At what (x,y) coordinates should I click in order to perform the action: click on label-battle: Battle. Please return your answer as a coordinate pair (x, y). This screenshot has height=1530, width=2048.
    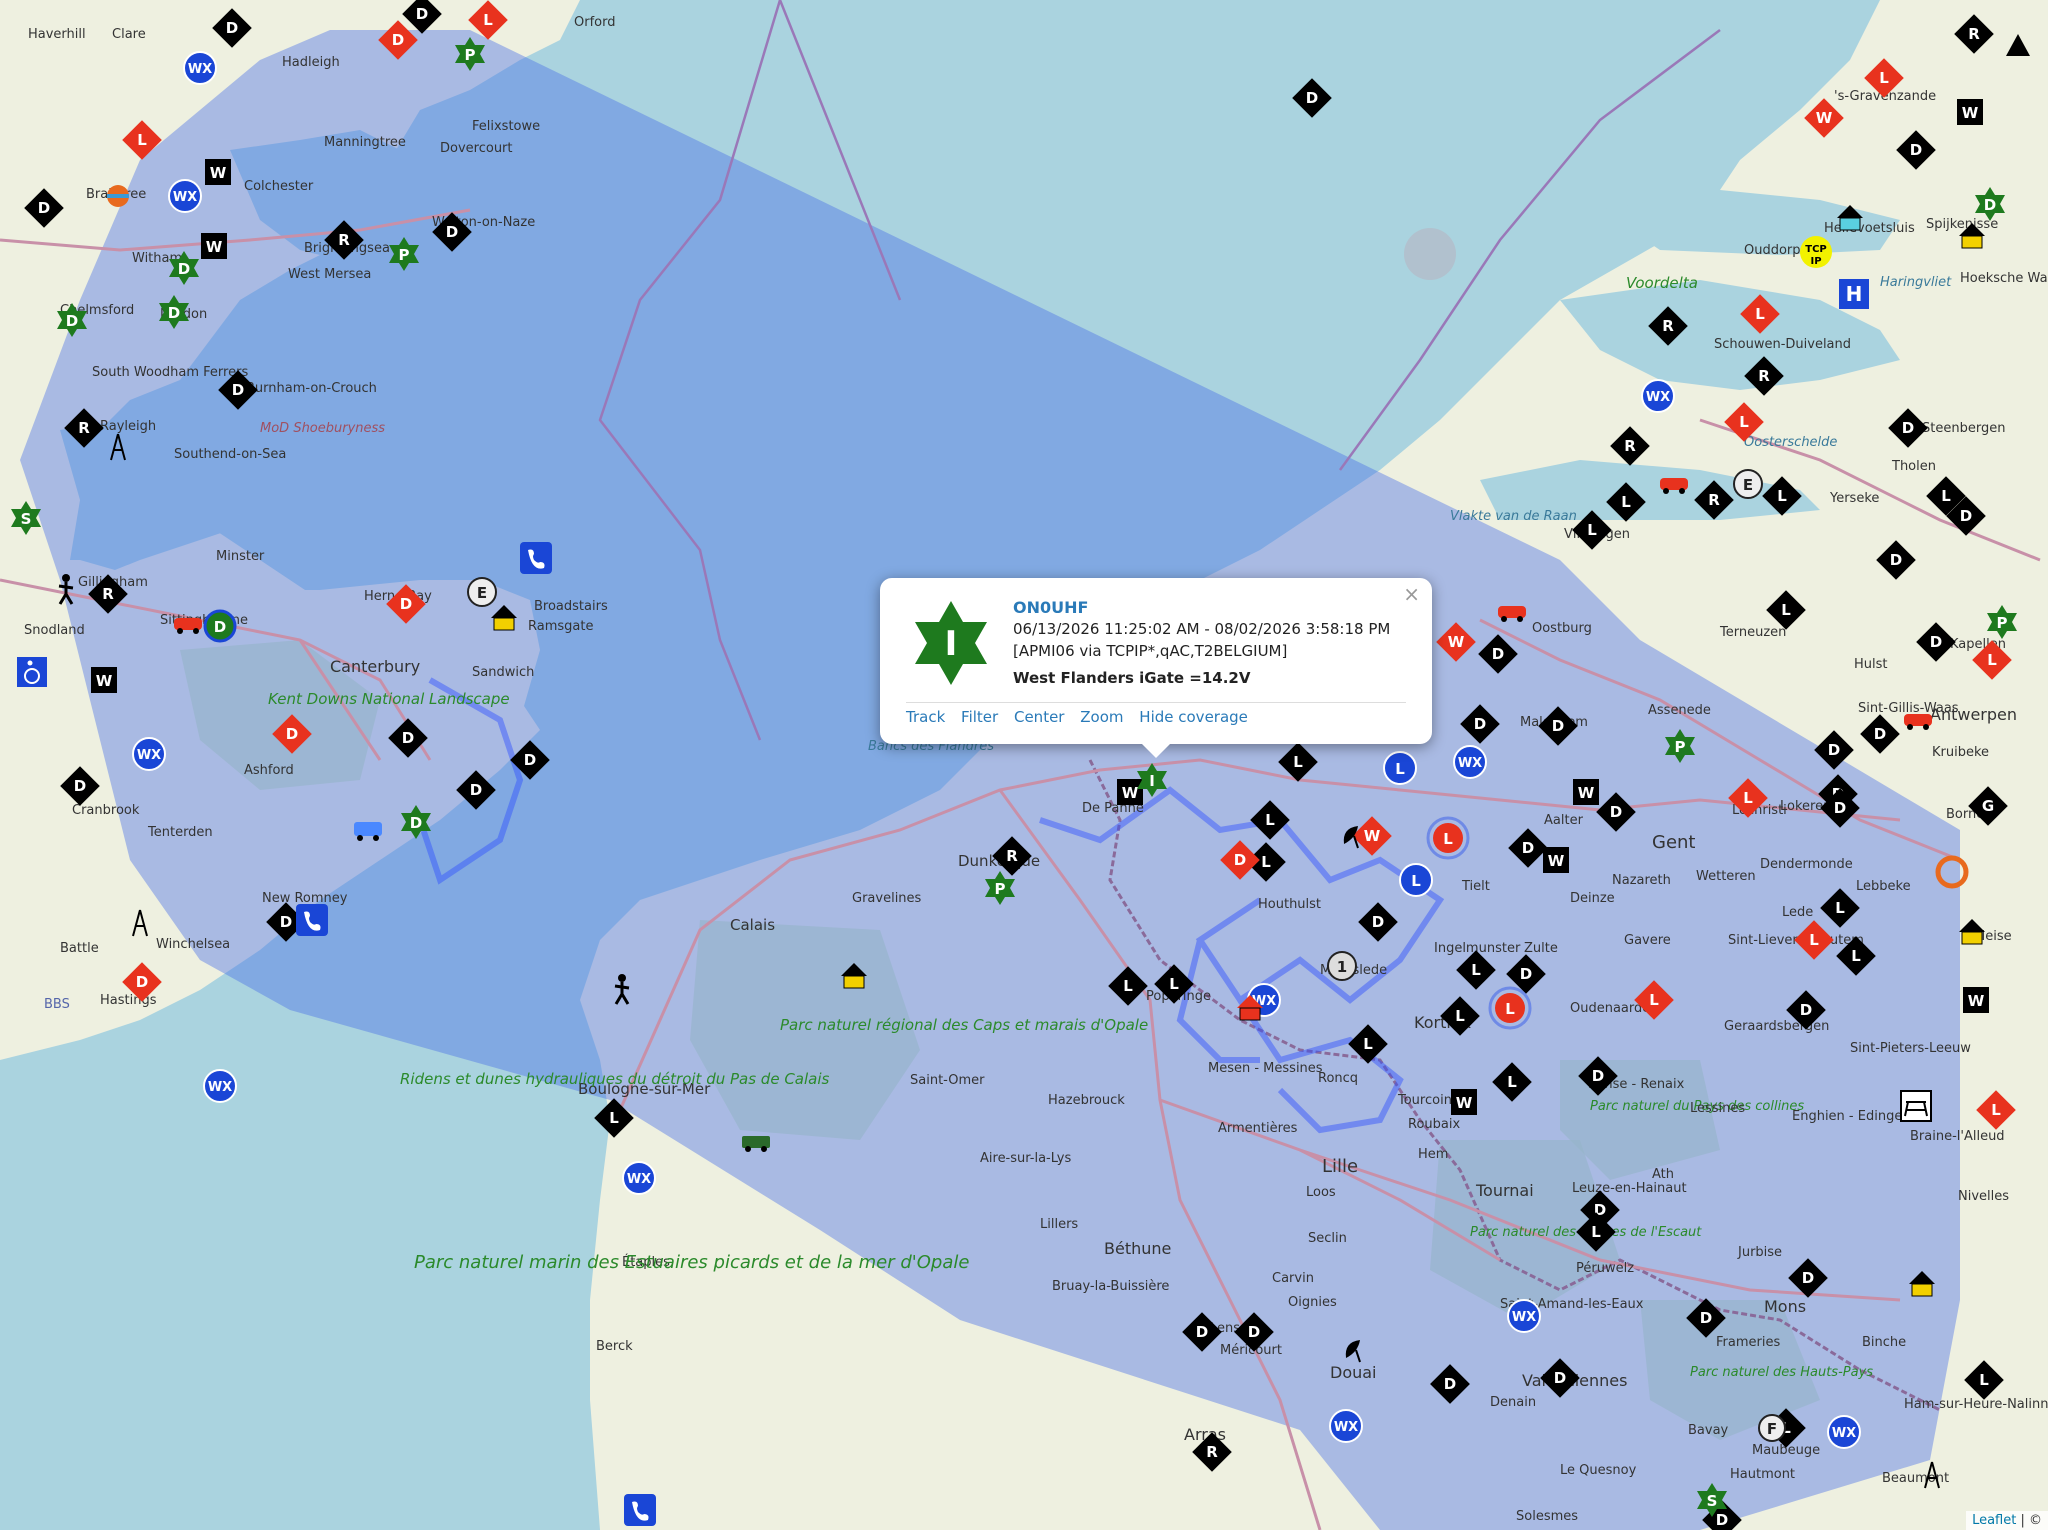
    Looking at the image, I should click on (79, 948).